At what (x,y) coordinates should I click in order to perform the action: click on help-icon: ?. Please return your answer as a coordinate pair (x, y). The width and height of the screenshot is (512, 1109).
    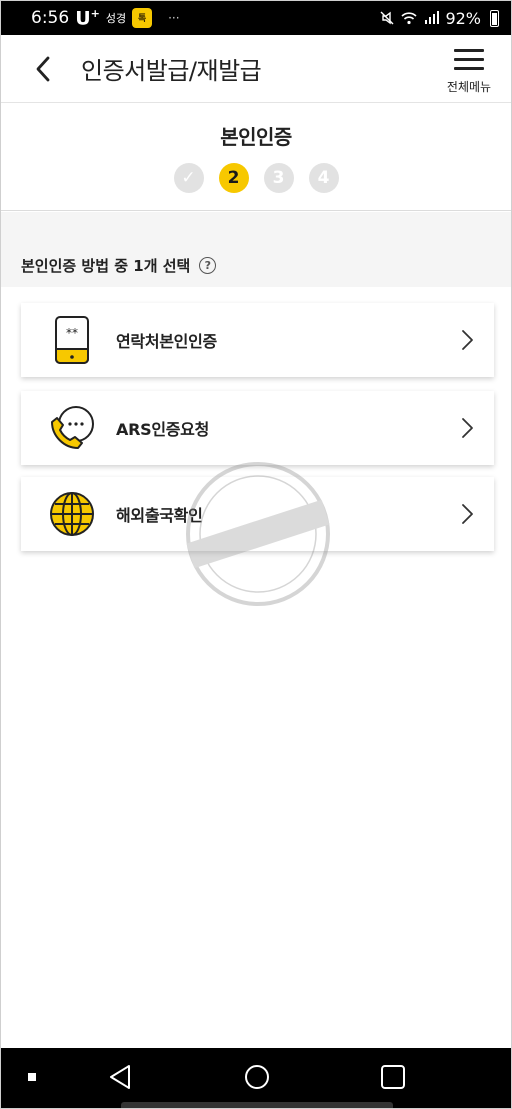
    Looking at the image, I should click on (208, 265).